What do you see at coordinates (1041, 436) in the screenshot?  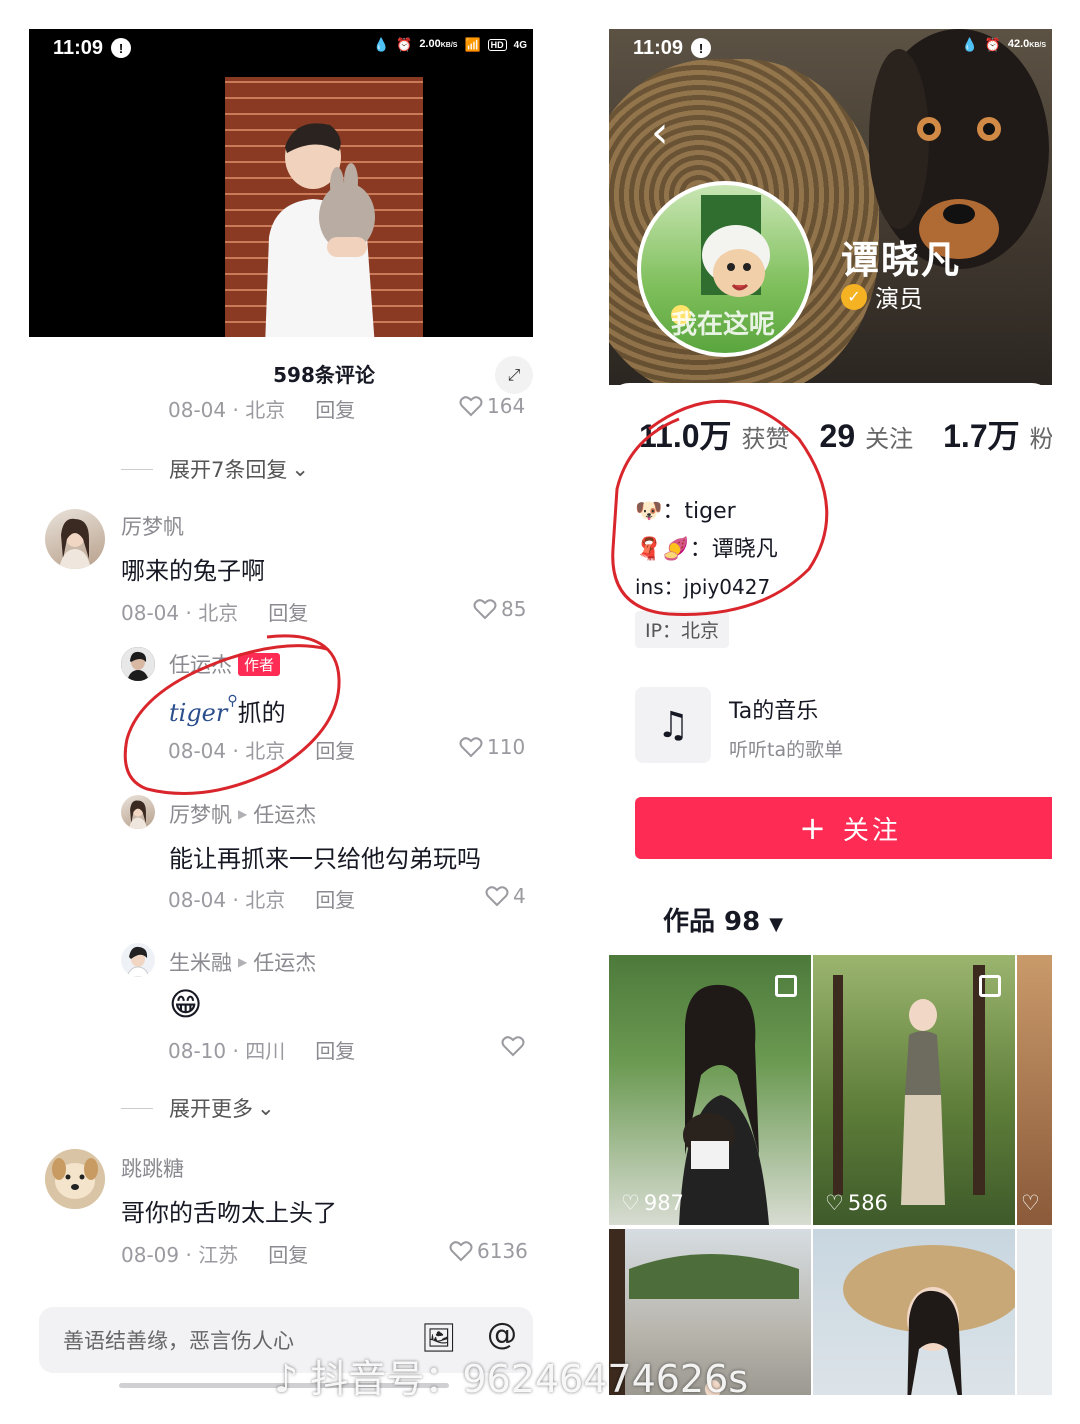 I see `followers-label: 粉` at bounding box center [1041, 436].